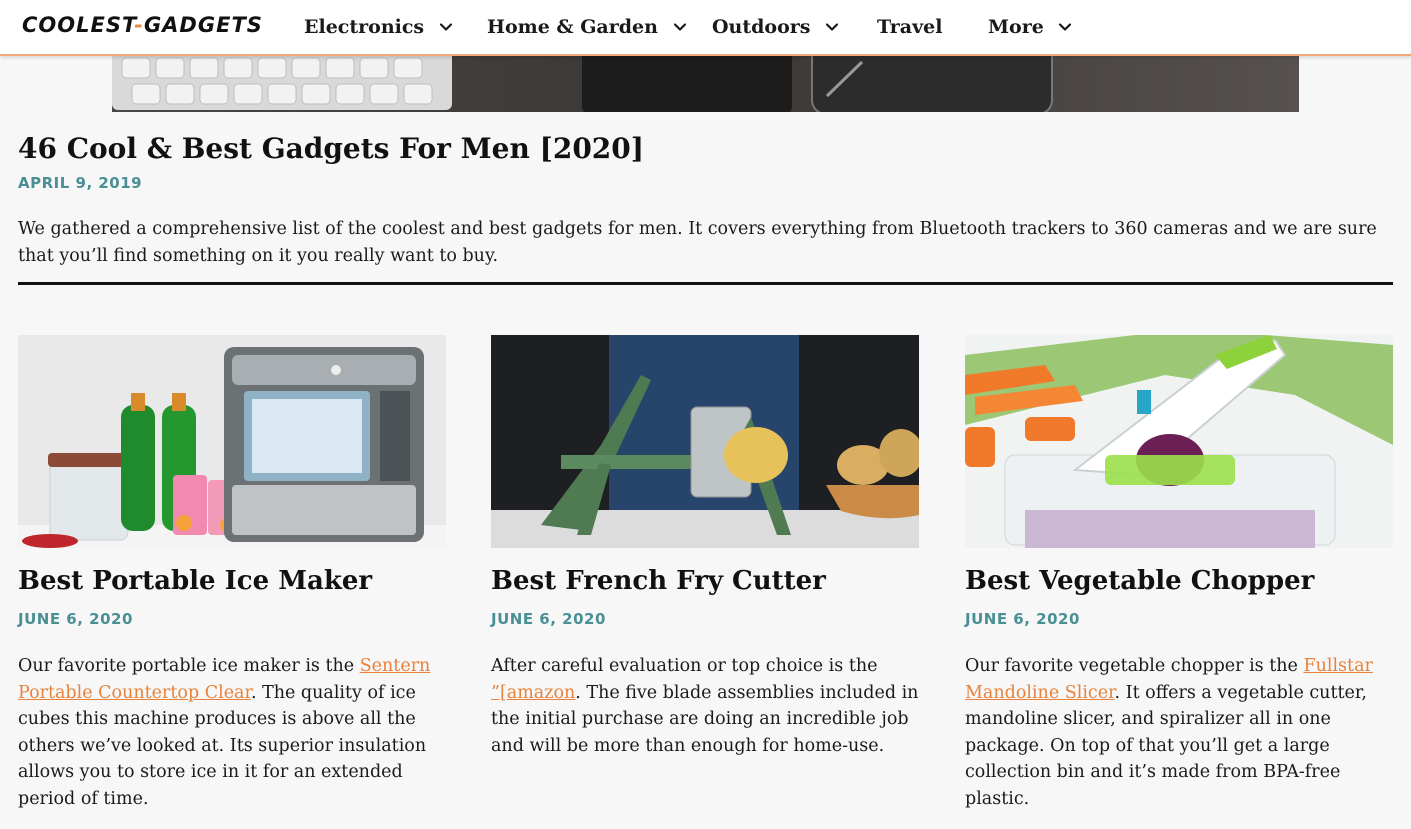 The image size is (1411, 829). What do you see at coordinates (761, 27) in the screenshot?
I see `nav-label: Outdoors` at bounding box center [761, 27].